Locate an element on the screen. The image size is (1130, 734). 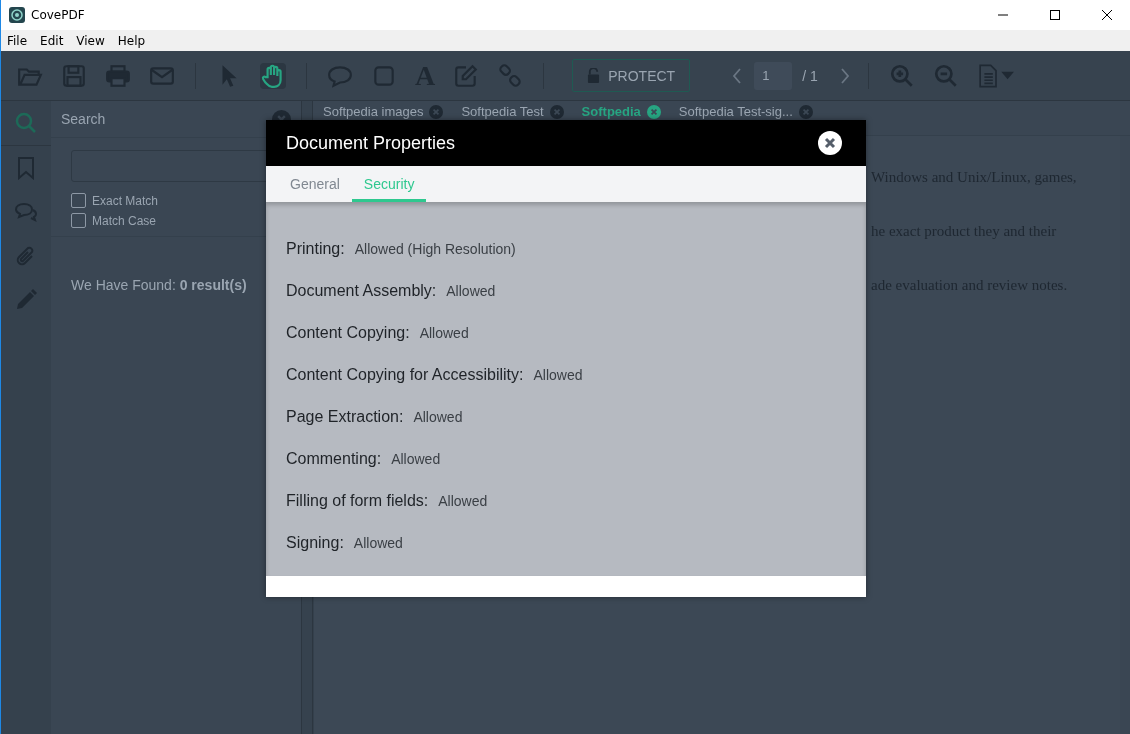
property-label: Page Extraction: is located at coordinates (345, 417).